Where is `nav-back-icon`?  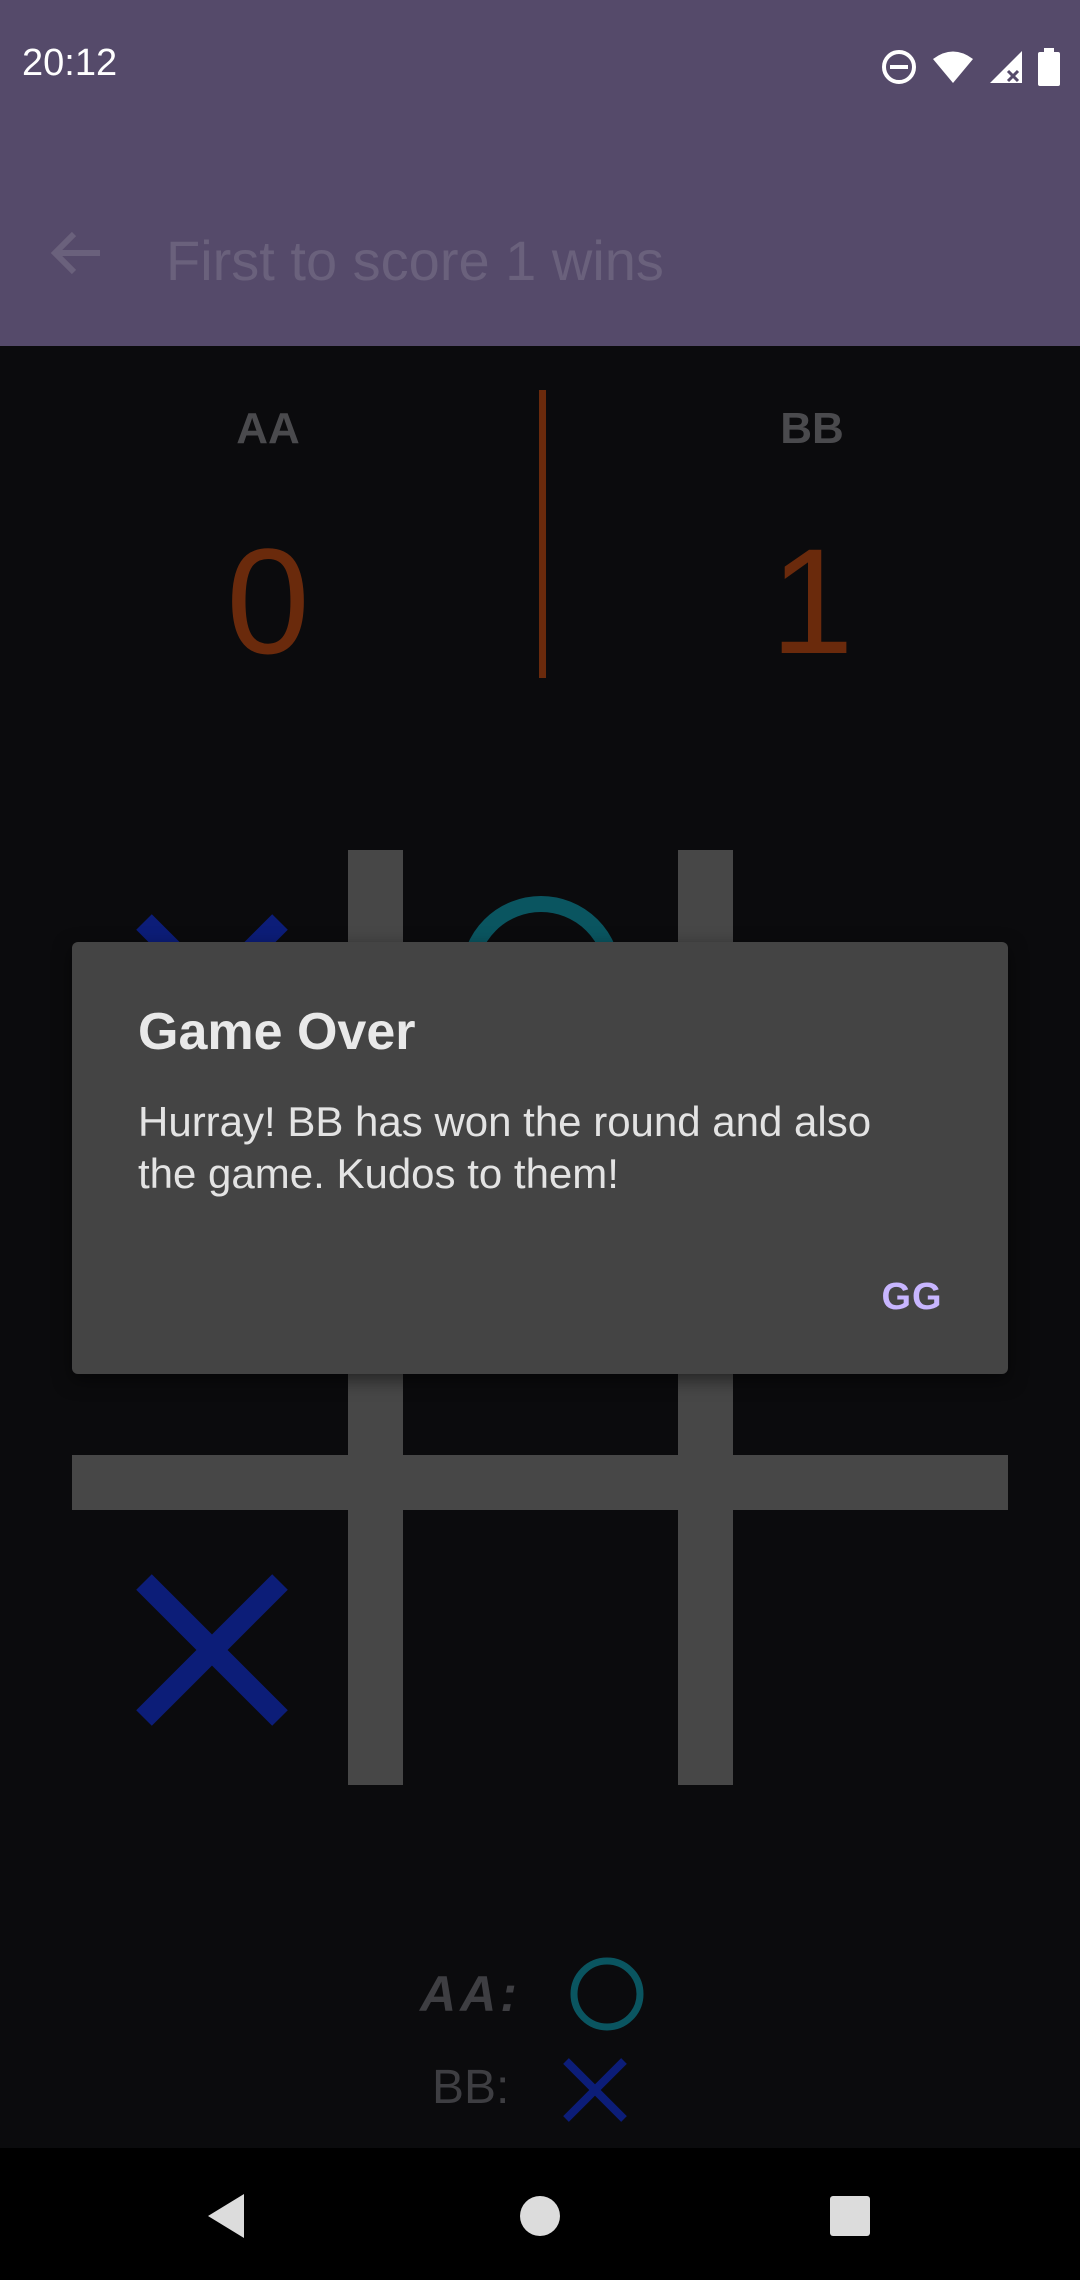
nav-back-icon is located at coordinates (227, 2216).